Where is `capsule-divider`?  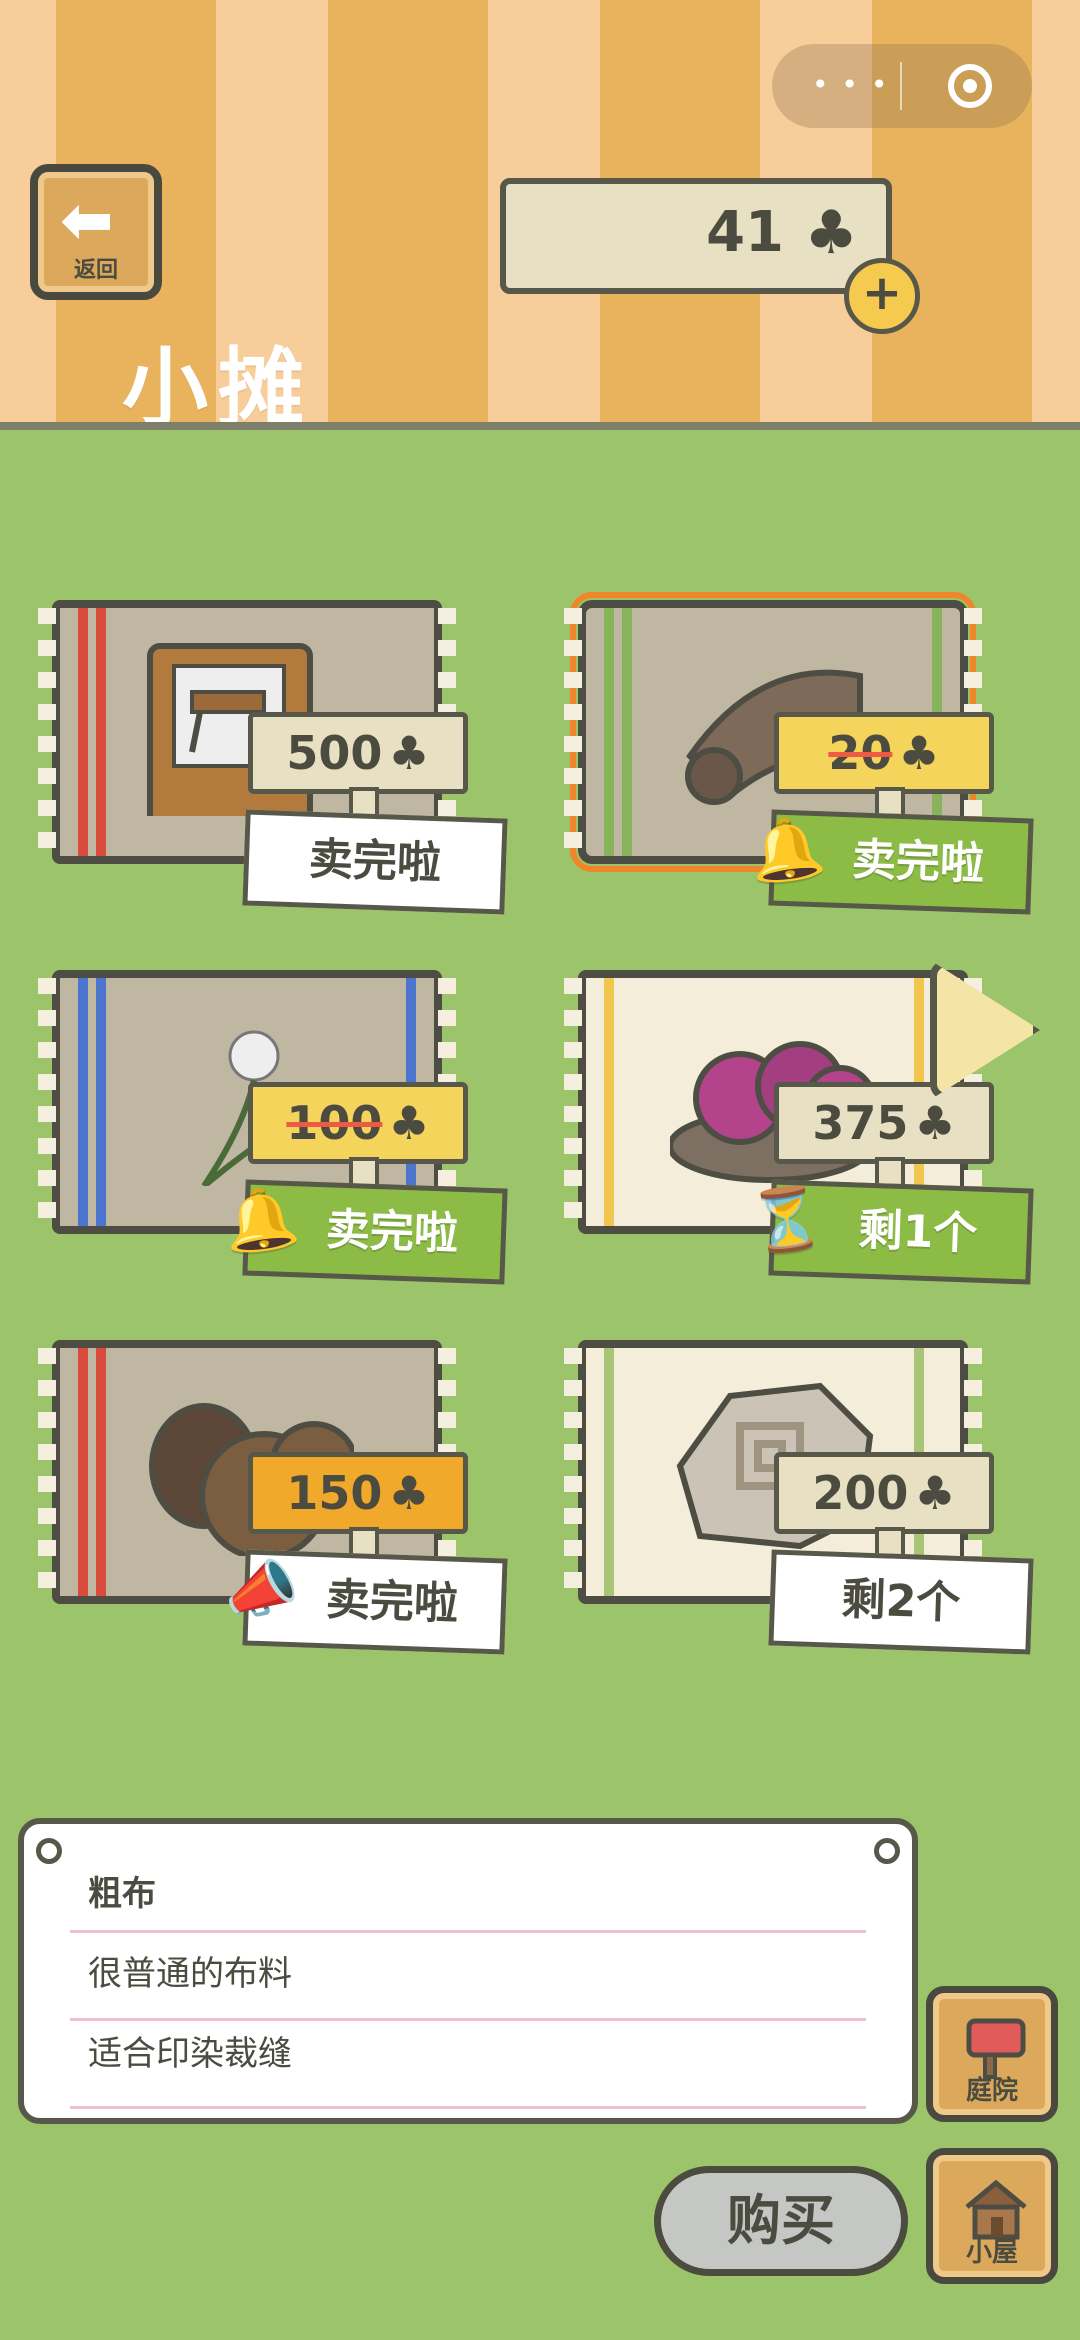 capsule-divider is located at coordinates (901, 86).